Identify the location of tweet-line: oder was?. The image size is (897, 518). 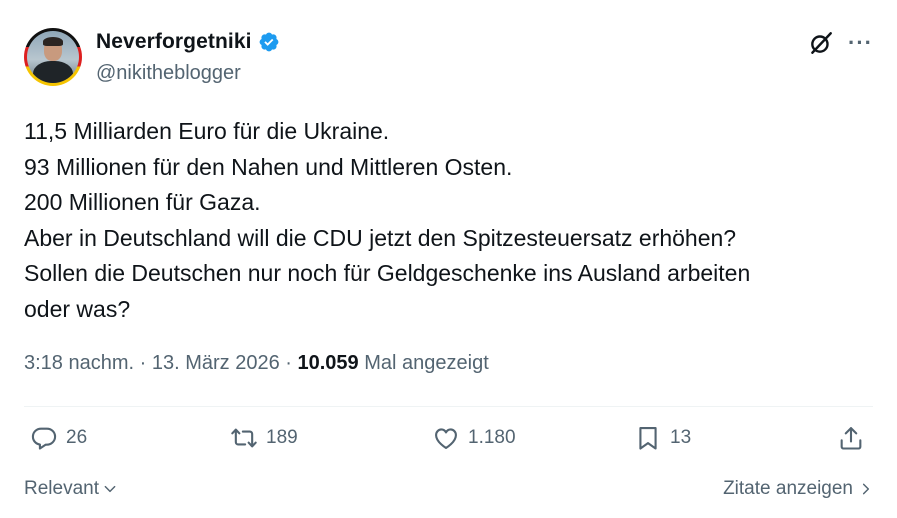
(77, 308).